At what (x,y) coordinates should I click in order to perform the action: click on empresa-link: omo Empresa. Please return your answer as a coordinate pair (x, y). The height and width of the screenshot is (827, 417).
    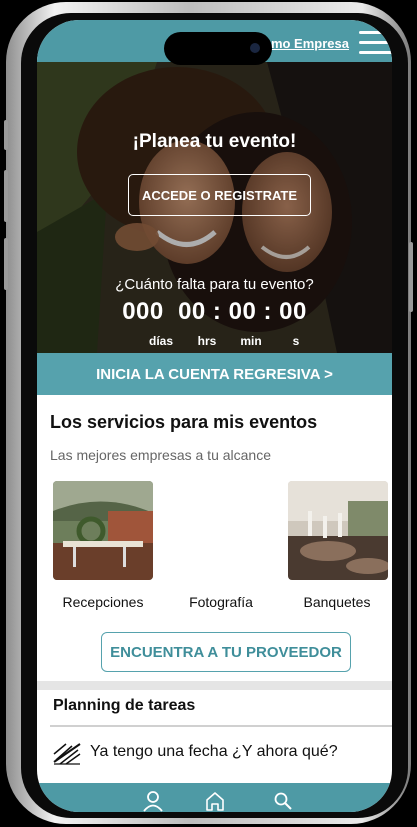
    Looking at the image, I should click on (306, 43).